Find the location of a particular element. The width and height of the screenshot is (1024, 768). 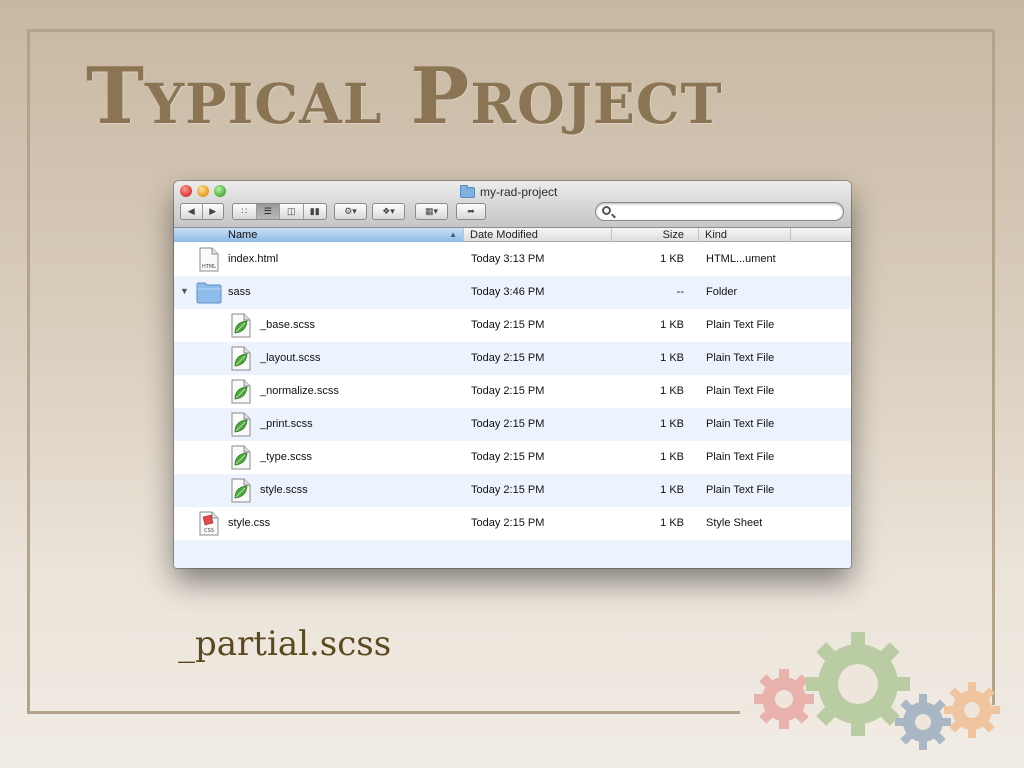

file-name: _layout.scss is located at coordinates (290, 358).